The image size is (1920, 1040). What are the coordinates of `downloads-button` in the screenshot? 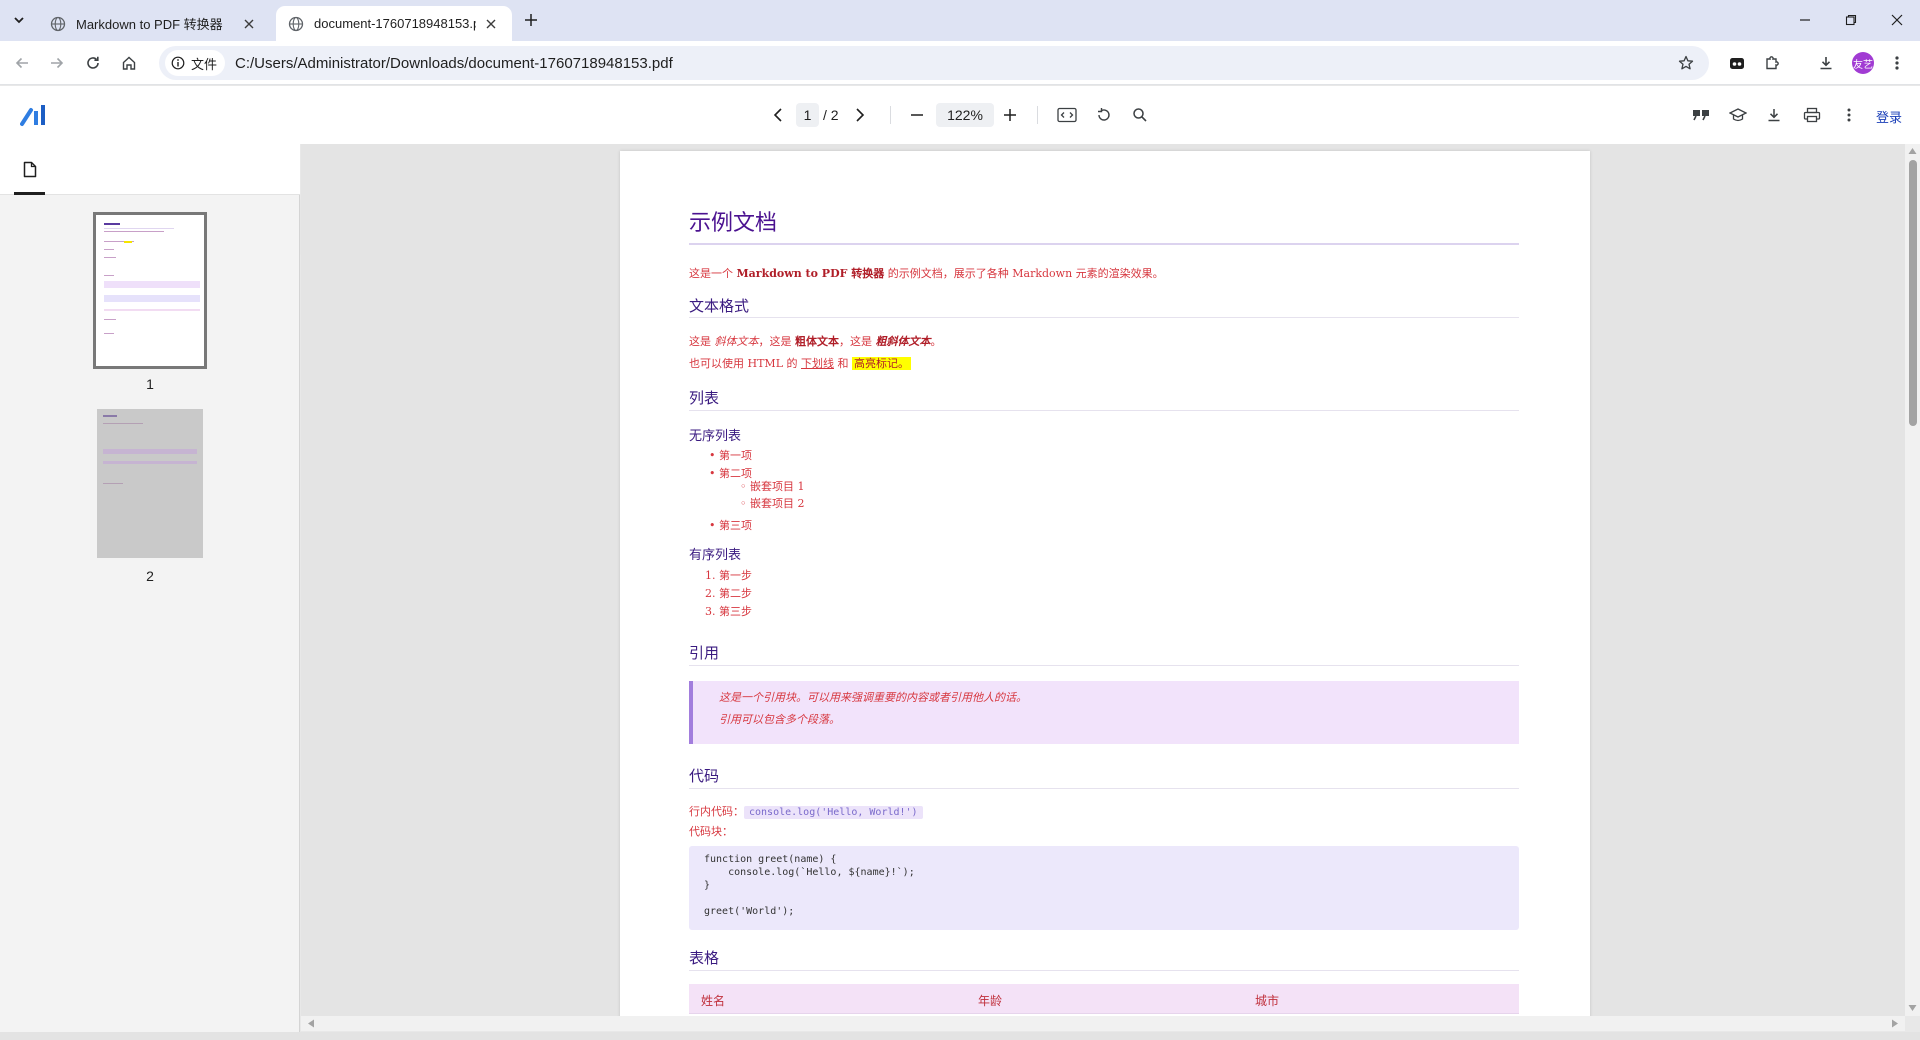 It's located at (1826, 63).